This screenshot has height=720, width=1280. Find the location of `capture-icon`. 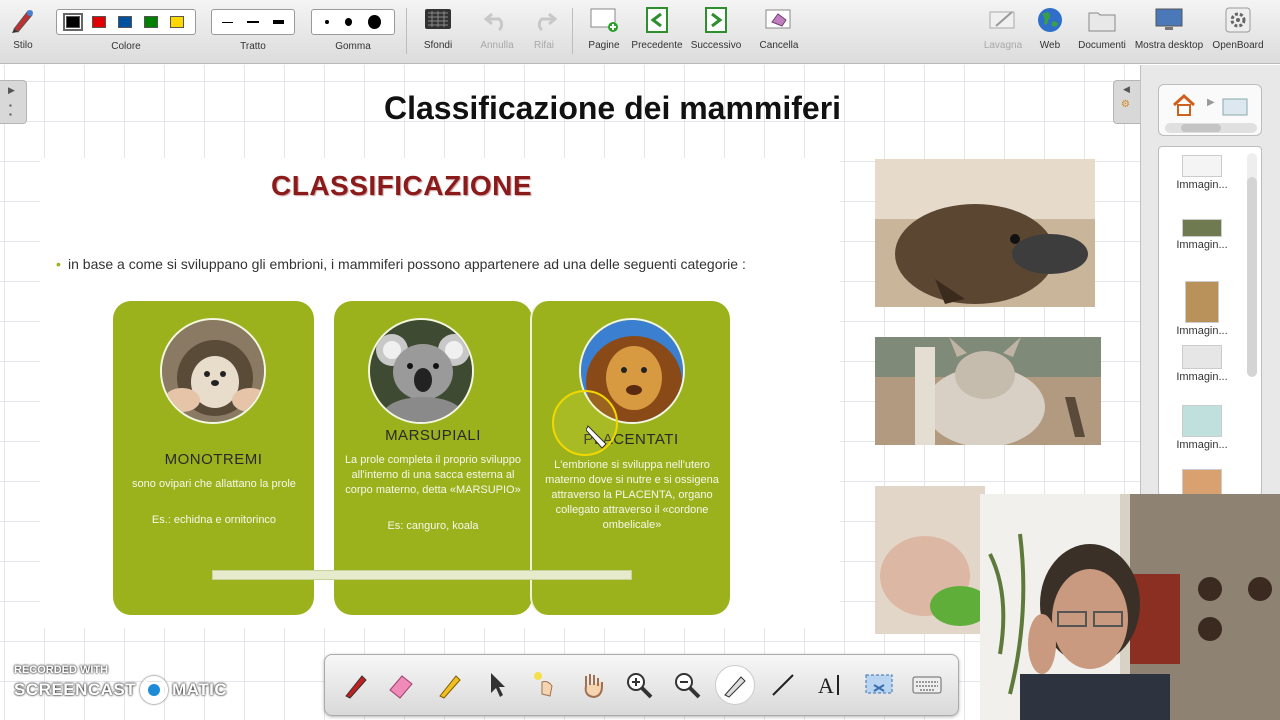

capture-icon is located at coordinates (735, 687).